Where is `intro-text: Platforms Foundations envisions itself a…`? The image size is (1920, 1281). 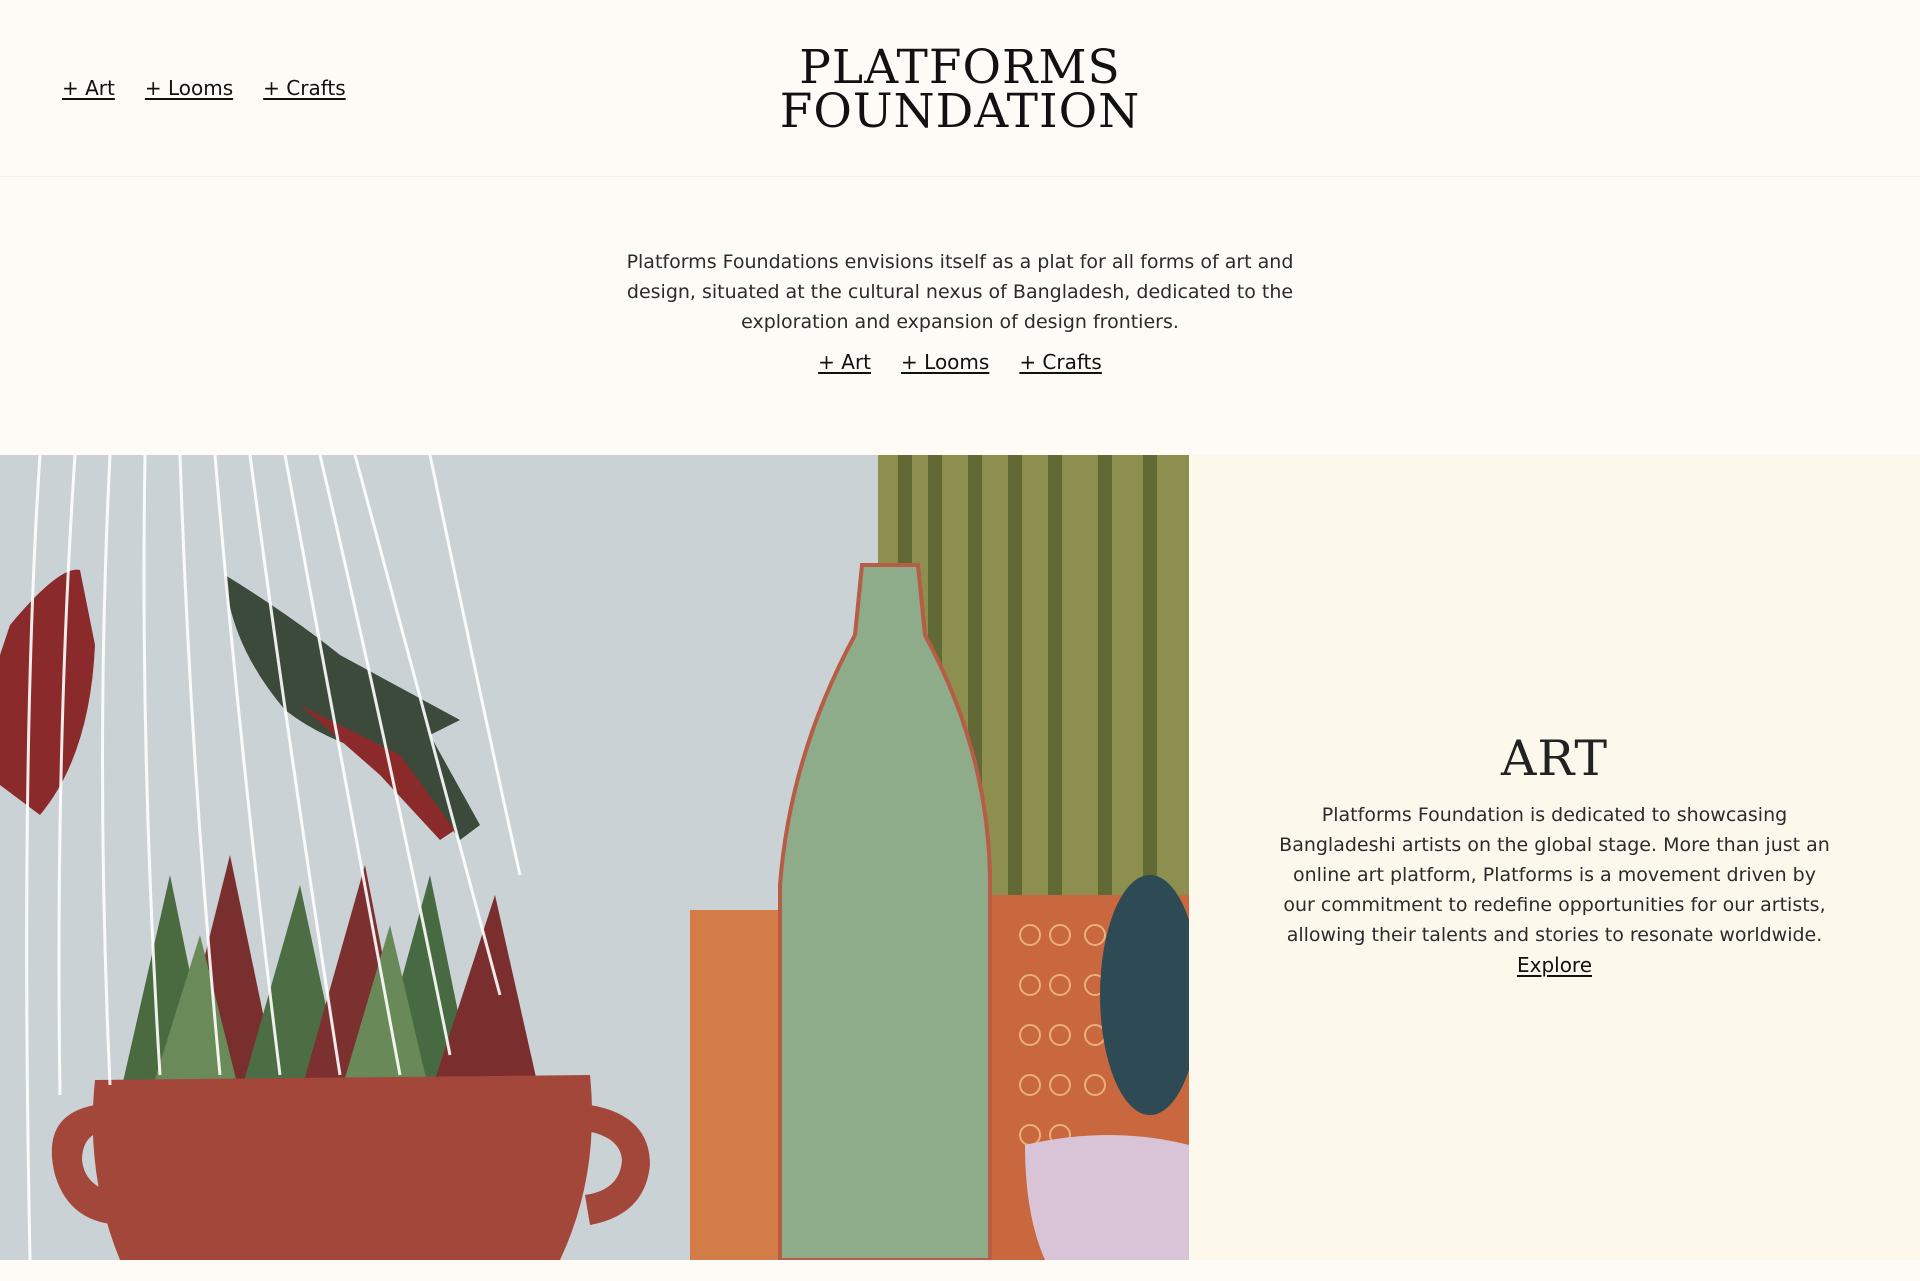
intro-text: Platforms Foundations envisions itself a… is located at coordinates (960, 292).